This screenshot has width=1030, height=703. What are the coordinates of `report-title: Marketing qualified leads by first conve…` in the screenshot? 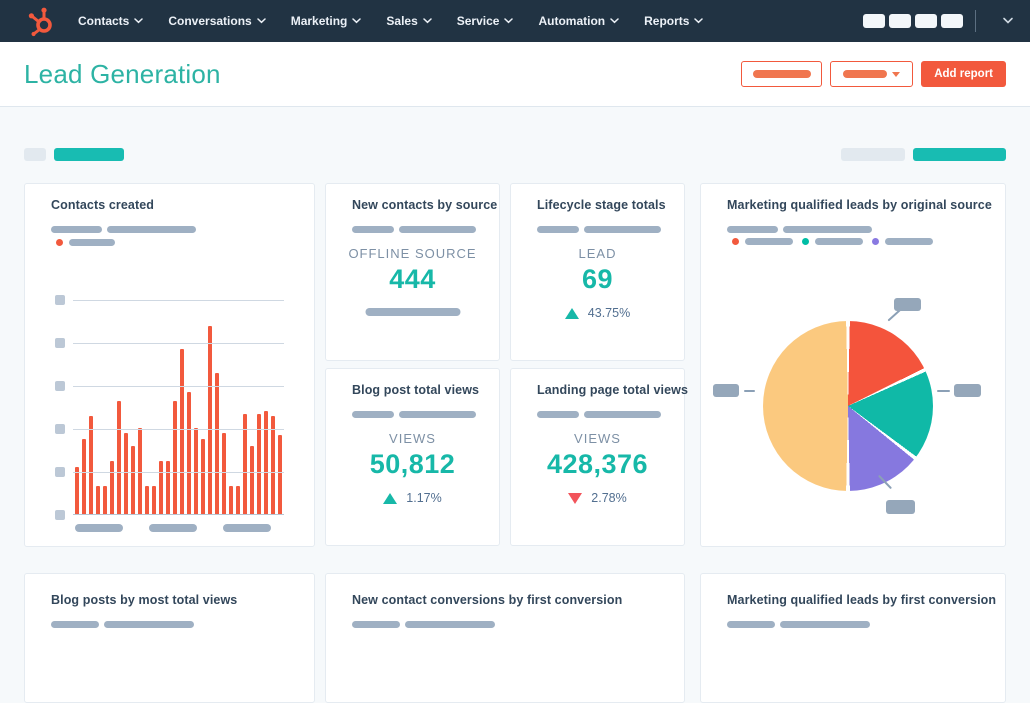 It's located at (861, 600).